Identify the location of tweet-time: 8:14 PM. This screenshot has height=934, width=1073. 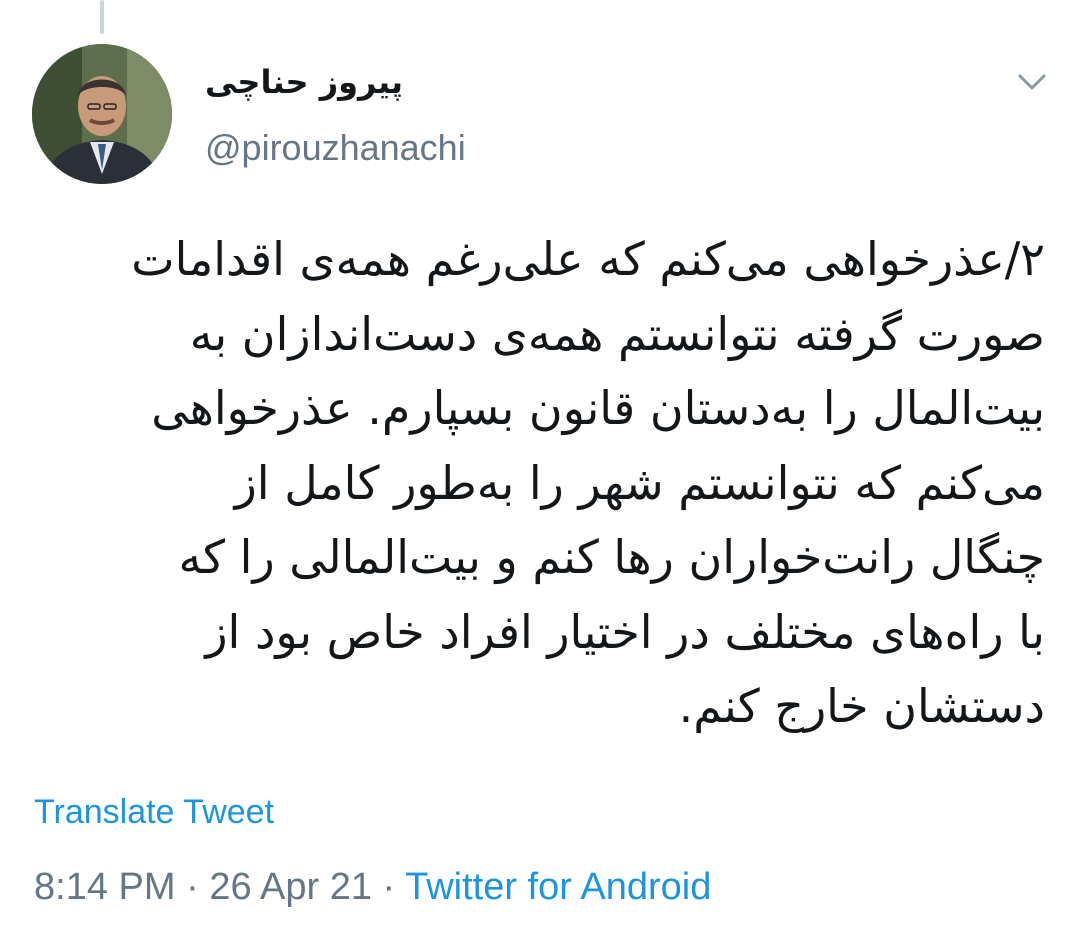
(105, 887).